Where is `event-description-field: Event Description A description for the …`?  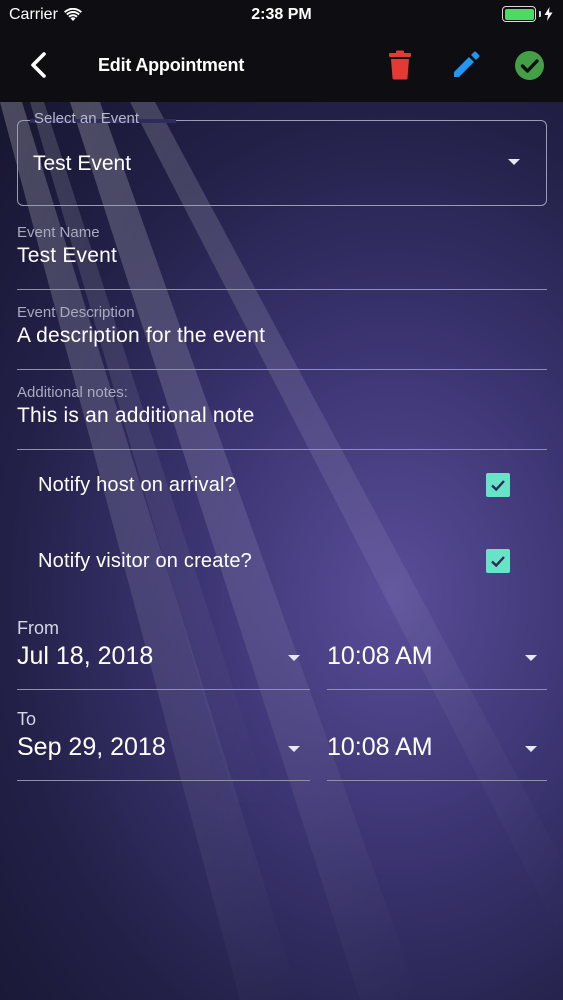
event-description-field: Event Description A description for the … is located at coordinates (282, 335).